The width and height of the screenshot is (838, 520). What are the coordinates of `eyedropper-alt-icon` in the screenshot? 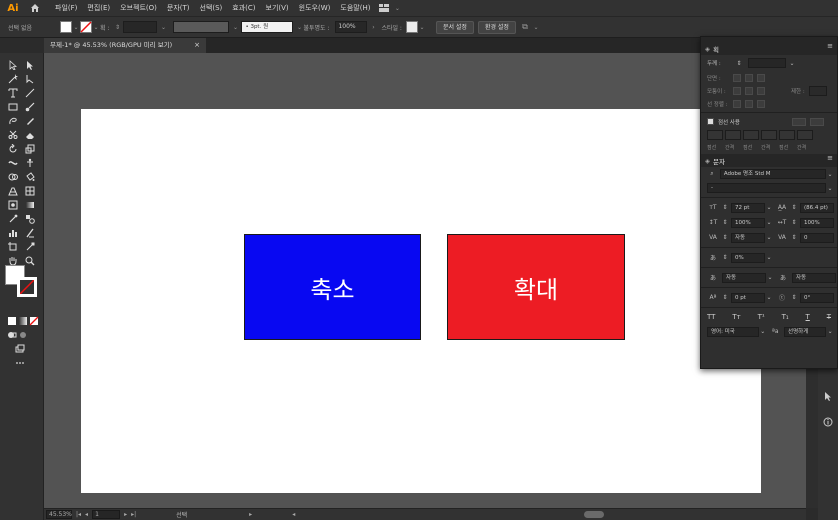 It's located at (30, 247).